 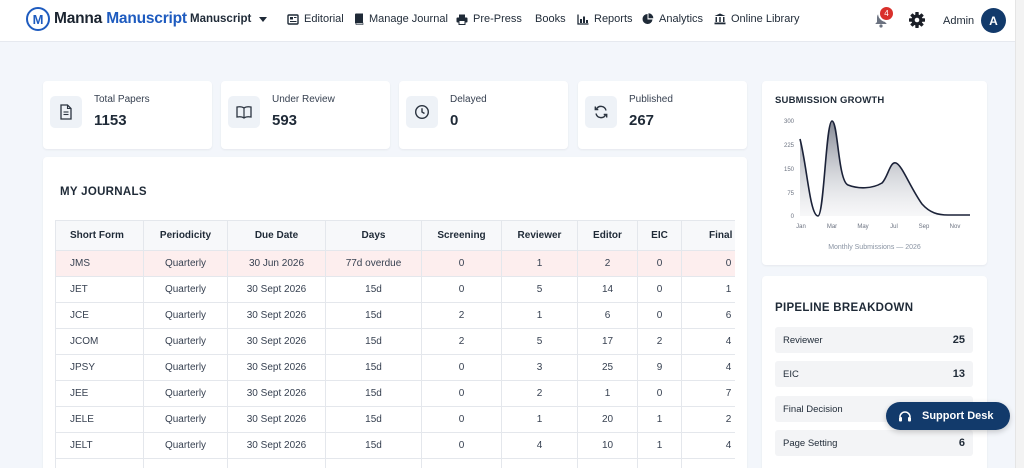 What do you see at coordinates (607, 315) in the screenshot?
I see `table-cell: 6` at bounding box center [607, 315].